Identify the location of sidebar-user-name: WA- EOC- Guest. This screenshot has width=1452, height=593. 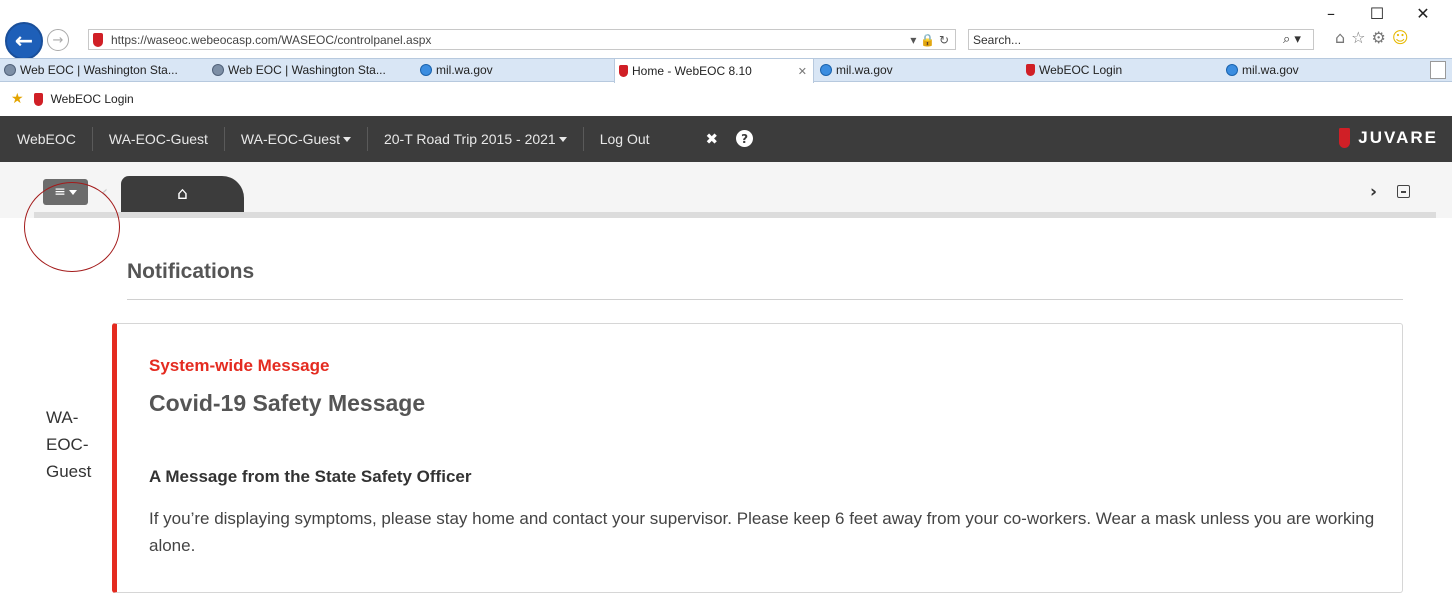
(76, 444).